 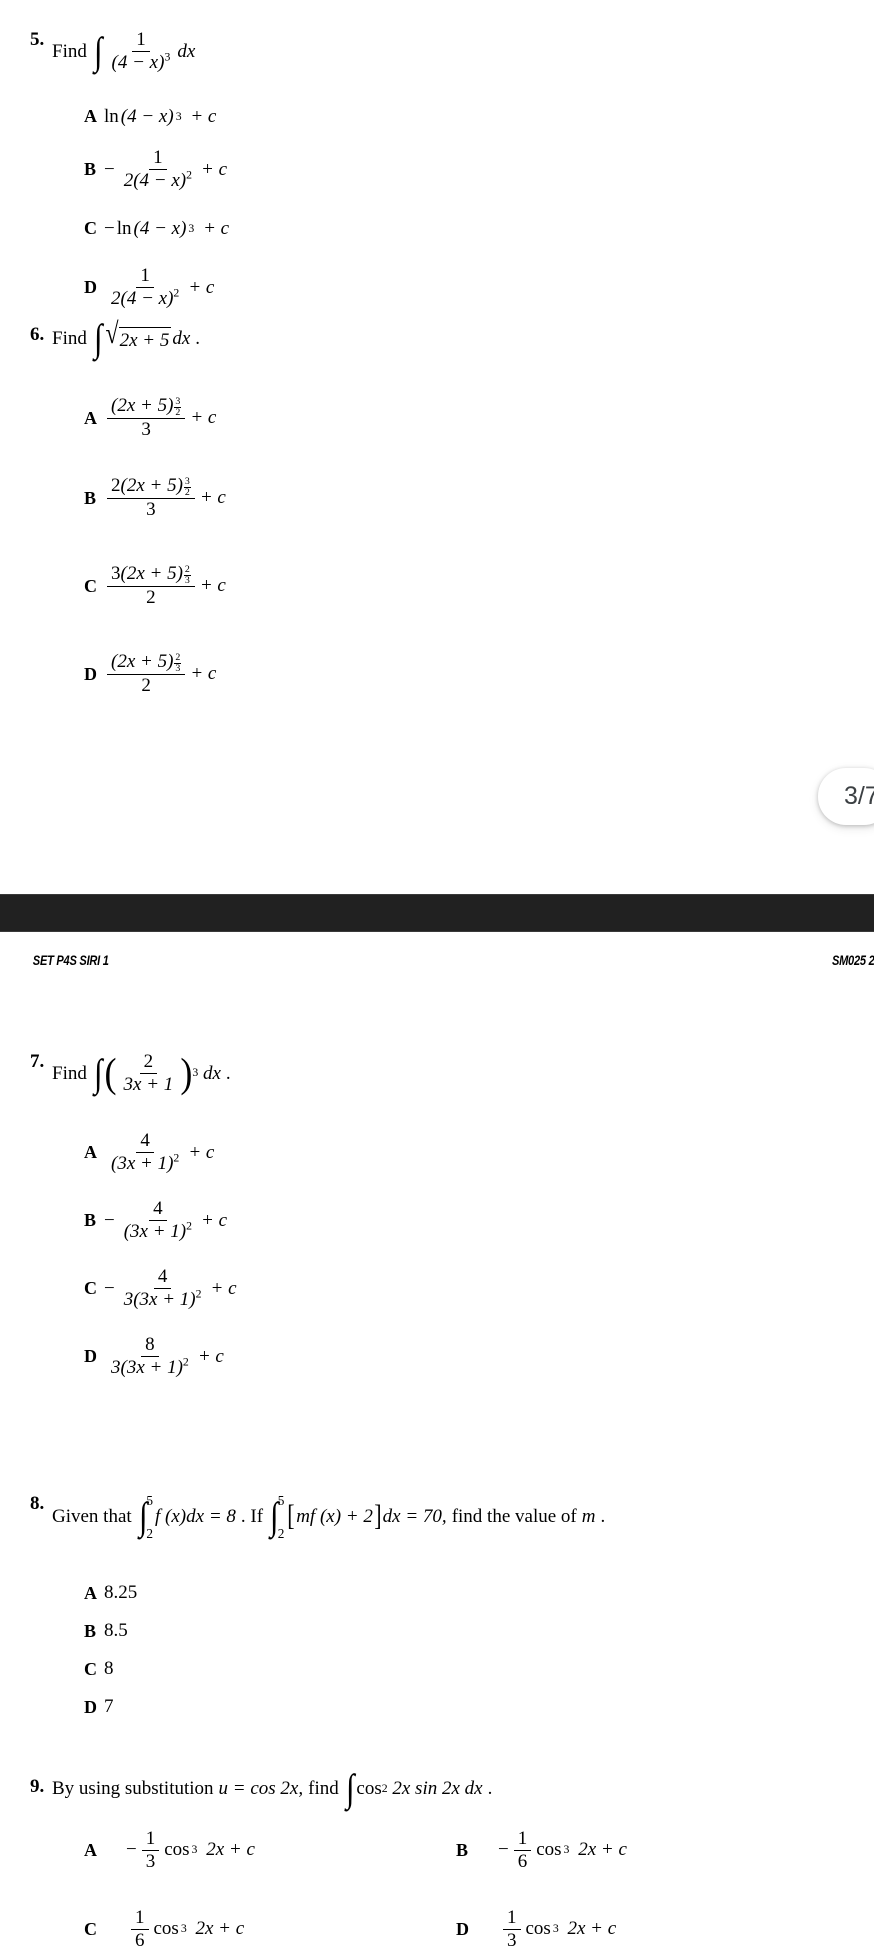 What do you see at coordinates (437, 338) in the screenshot?
I see `question-6-prompt: 6. Find ∫ √ 2x + 5 dx .` at bounding box center [437, 338].